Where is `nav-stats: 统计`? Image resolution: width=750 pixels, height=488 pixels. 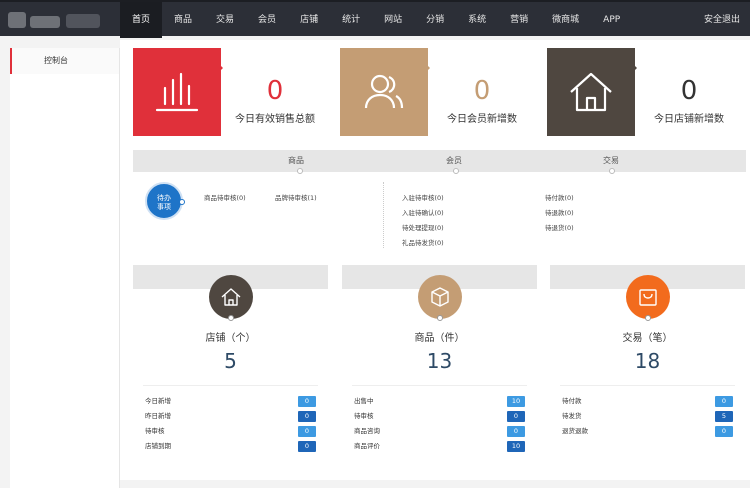 nav-stats: 统计 is located at coordinates (351, 20).